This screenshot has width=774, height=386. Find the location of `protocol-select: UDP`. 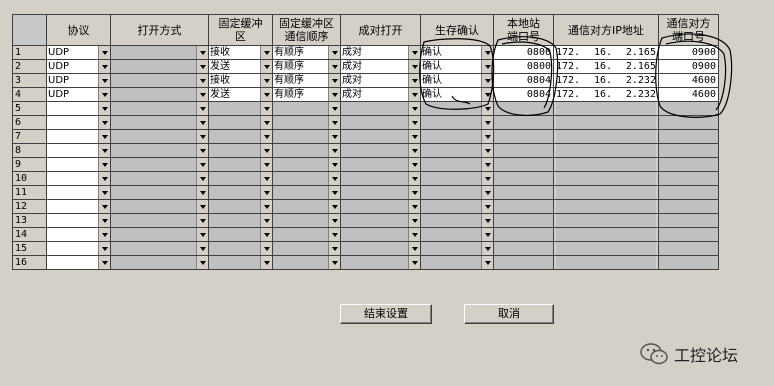

protocol-select: UDP is located at coordinates (78, 80).